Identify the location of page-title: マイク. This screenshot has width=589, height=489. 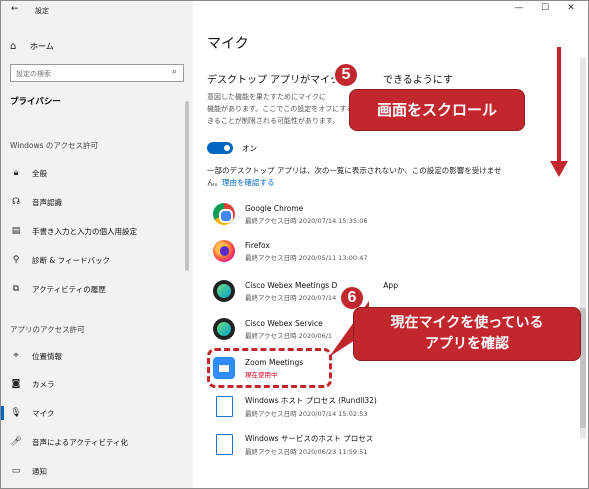
(228, 44).